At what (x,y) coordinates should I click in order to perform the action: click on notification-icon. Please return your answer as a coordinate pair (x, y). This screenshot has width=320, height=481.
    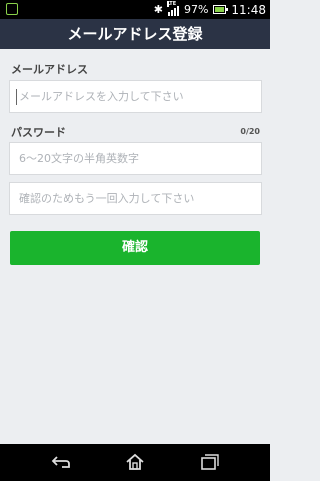
    Looking at the image, I should click on (12, 9).